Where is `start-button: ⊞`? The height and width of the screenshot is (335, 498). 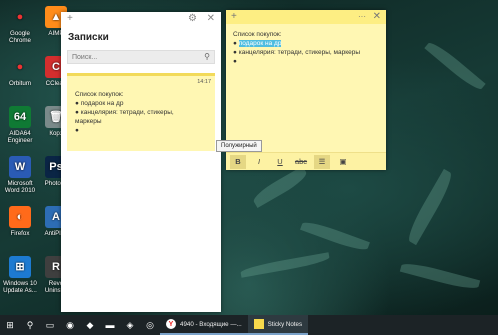
start-button: ⊞ is located at coordinates (10, 325).